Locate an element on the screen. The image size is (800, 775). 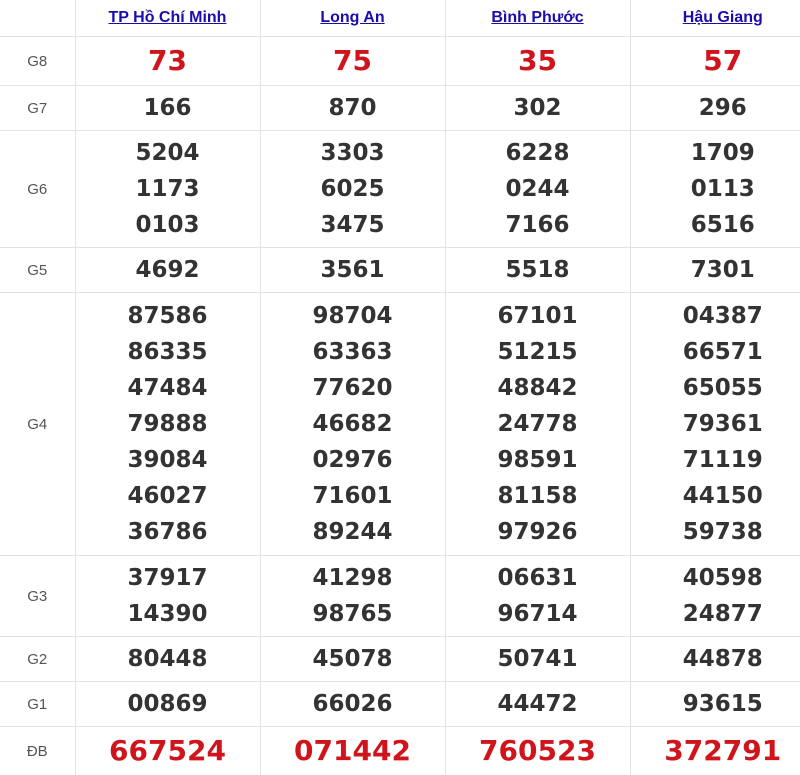
prize-number: 66026 is located at coordinates (353, 704).